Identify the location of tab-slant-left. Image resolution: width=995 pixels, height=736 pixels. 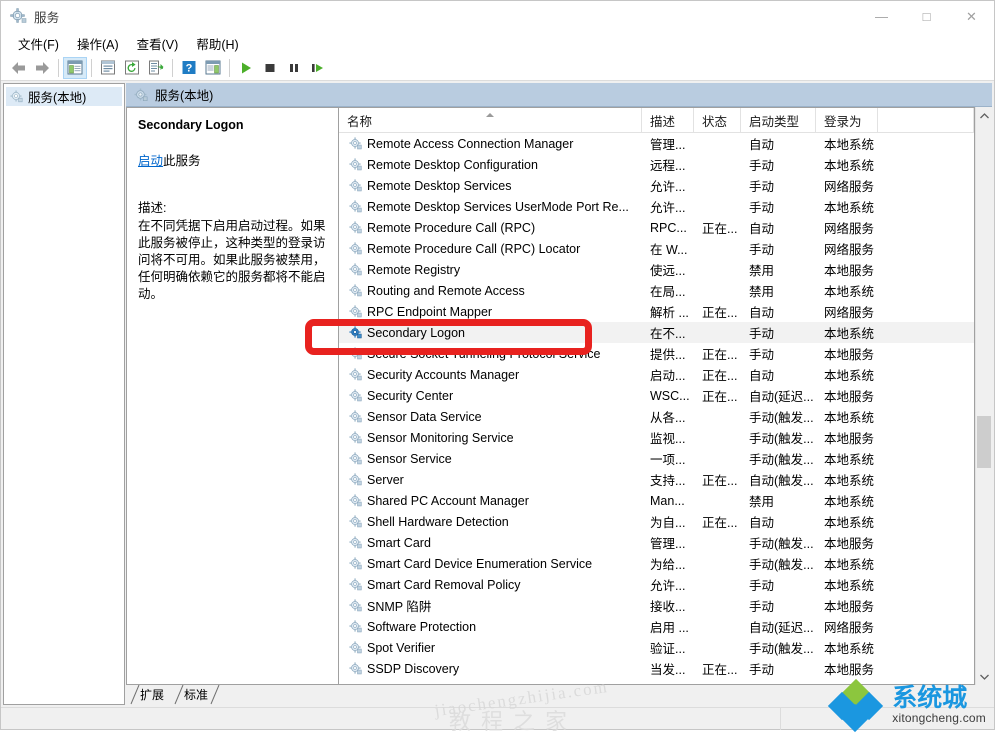
(179, 694).